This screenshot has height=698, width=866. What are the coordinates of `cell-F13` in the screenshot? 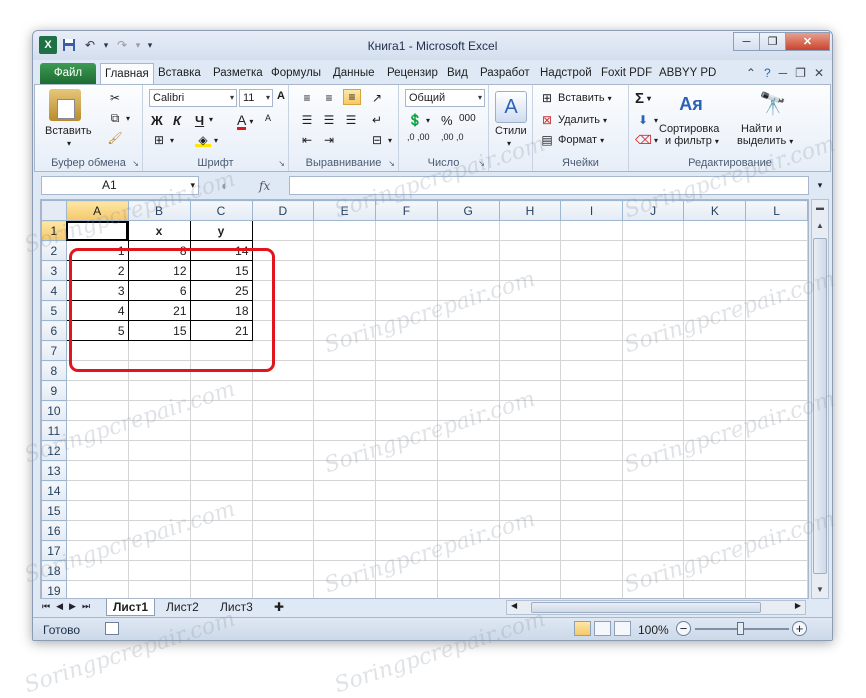 It's located at (406, 470).